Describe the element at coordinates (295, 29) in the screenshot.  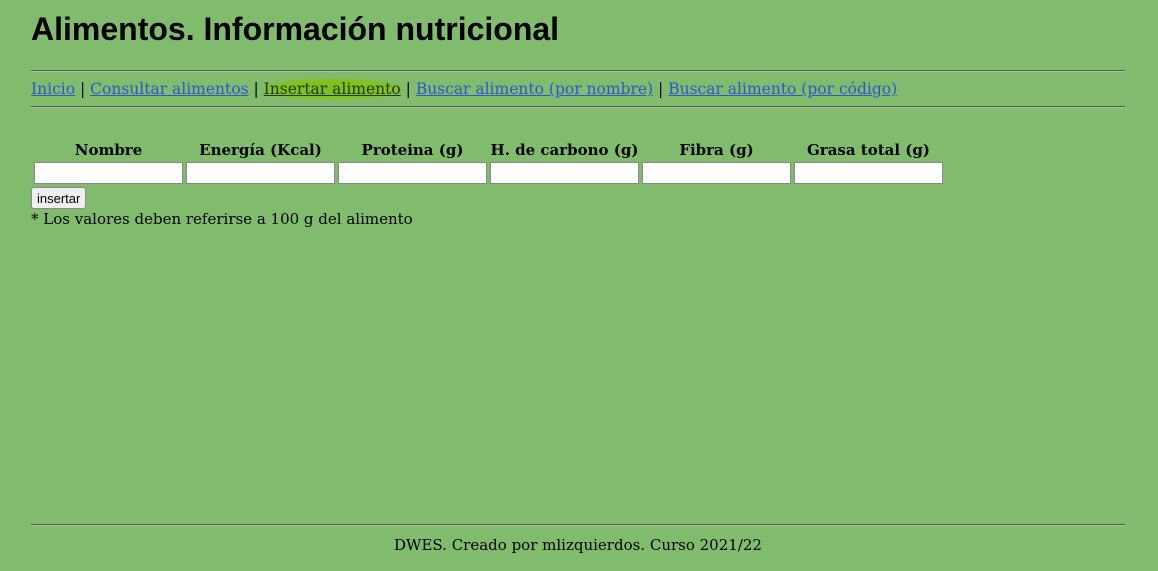
I see `page-title: Alimentos. Información nutricional` at that location.